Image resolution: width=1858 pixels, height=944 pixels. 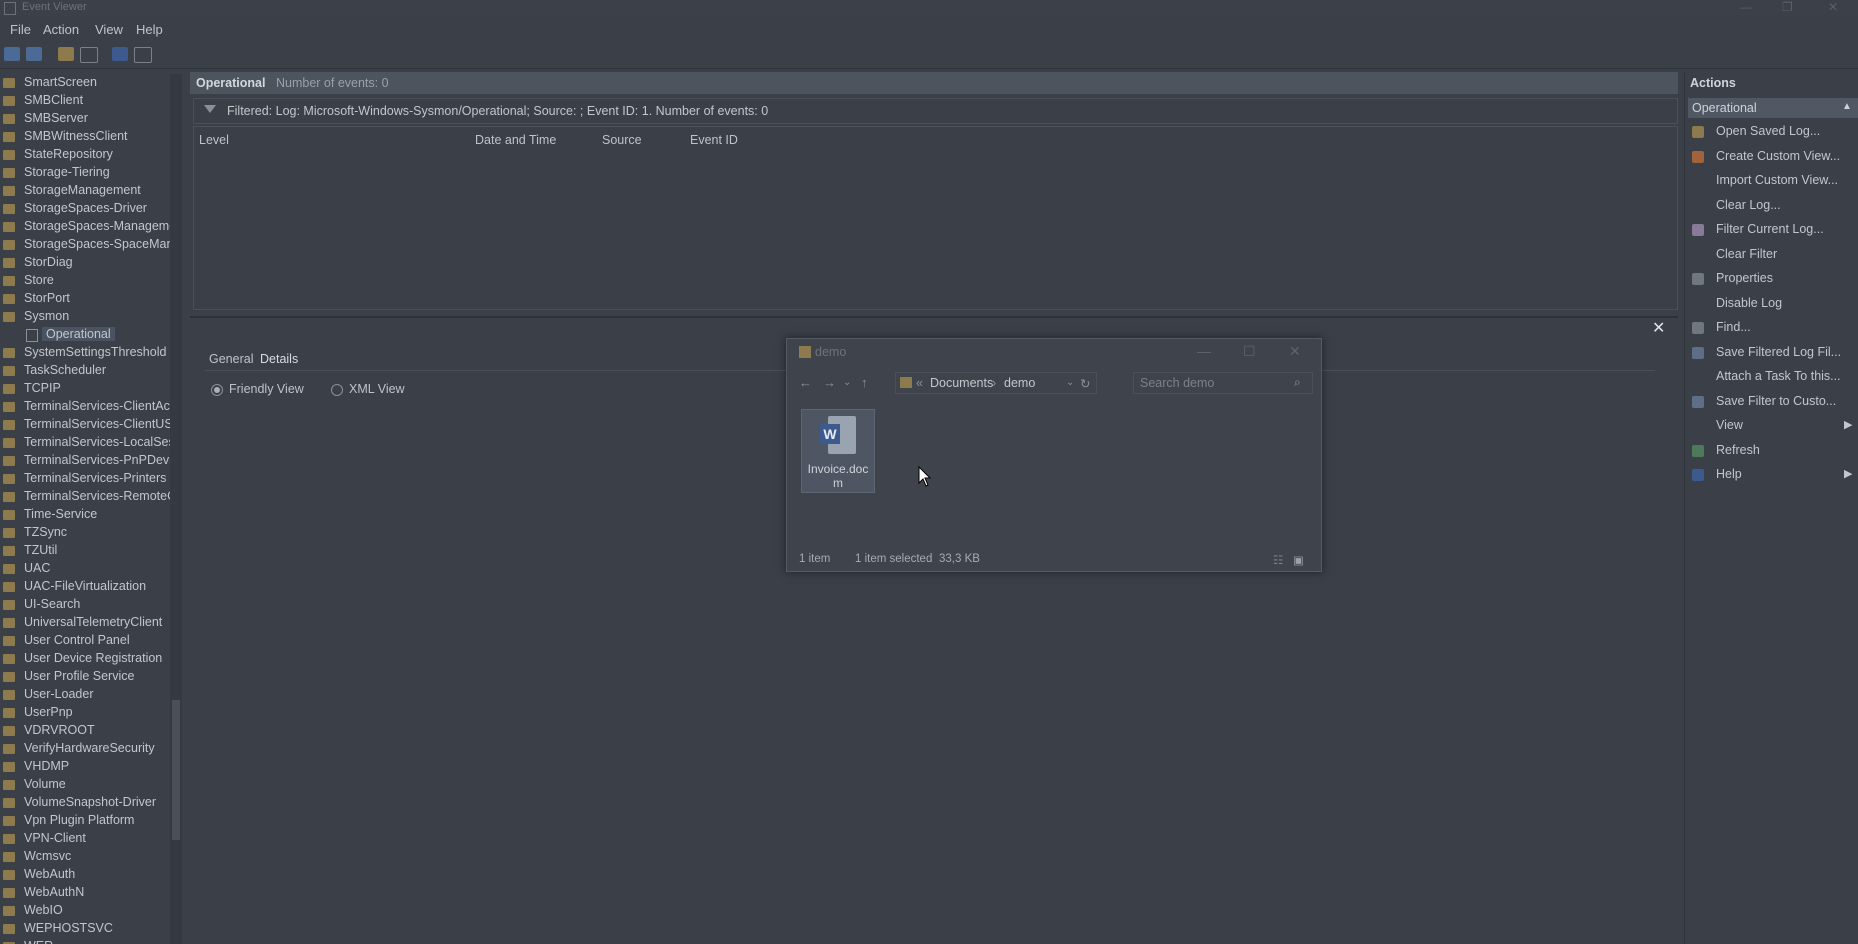 I want to click on tree-item: User-Loader, so click(x=85, y=695).